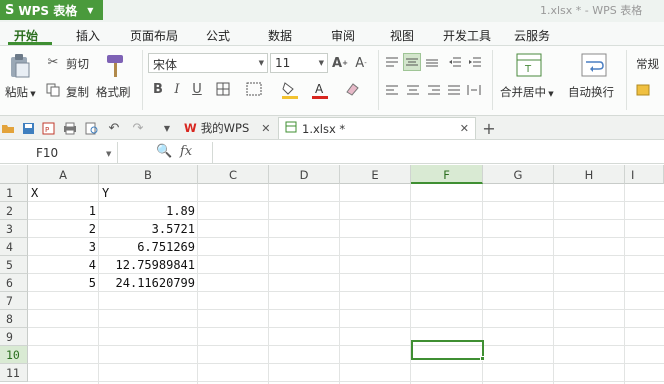  What do you see at coordinates (233, 174) in the screenshot?
I see `column-header-c: C` at bounding box center [233, 174].